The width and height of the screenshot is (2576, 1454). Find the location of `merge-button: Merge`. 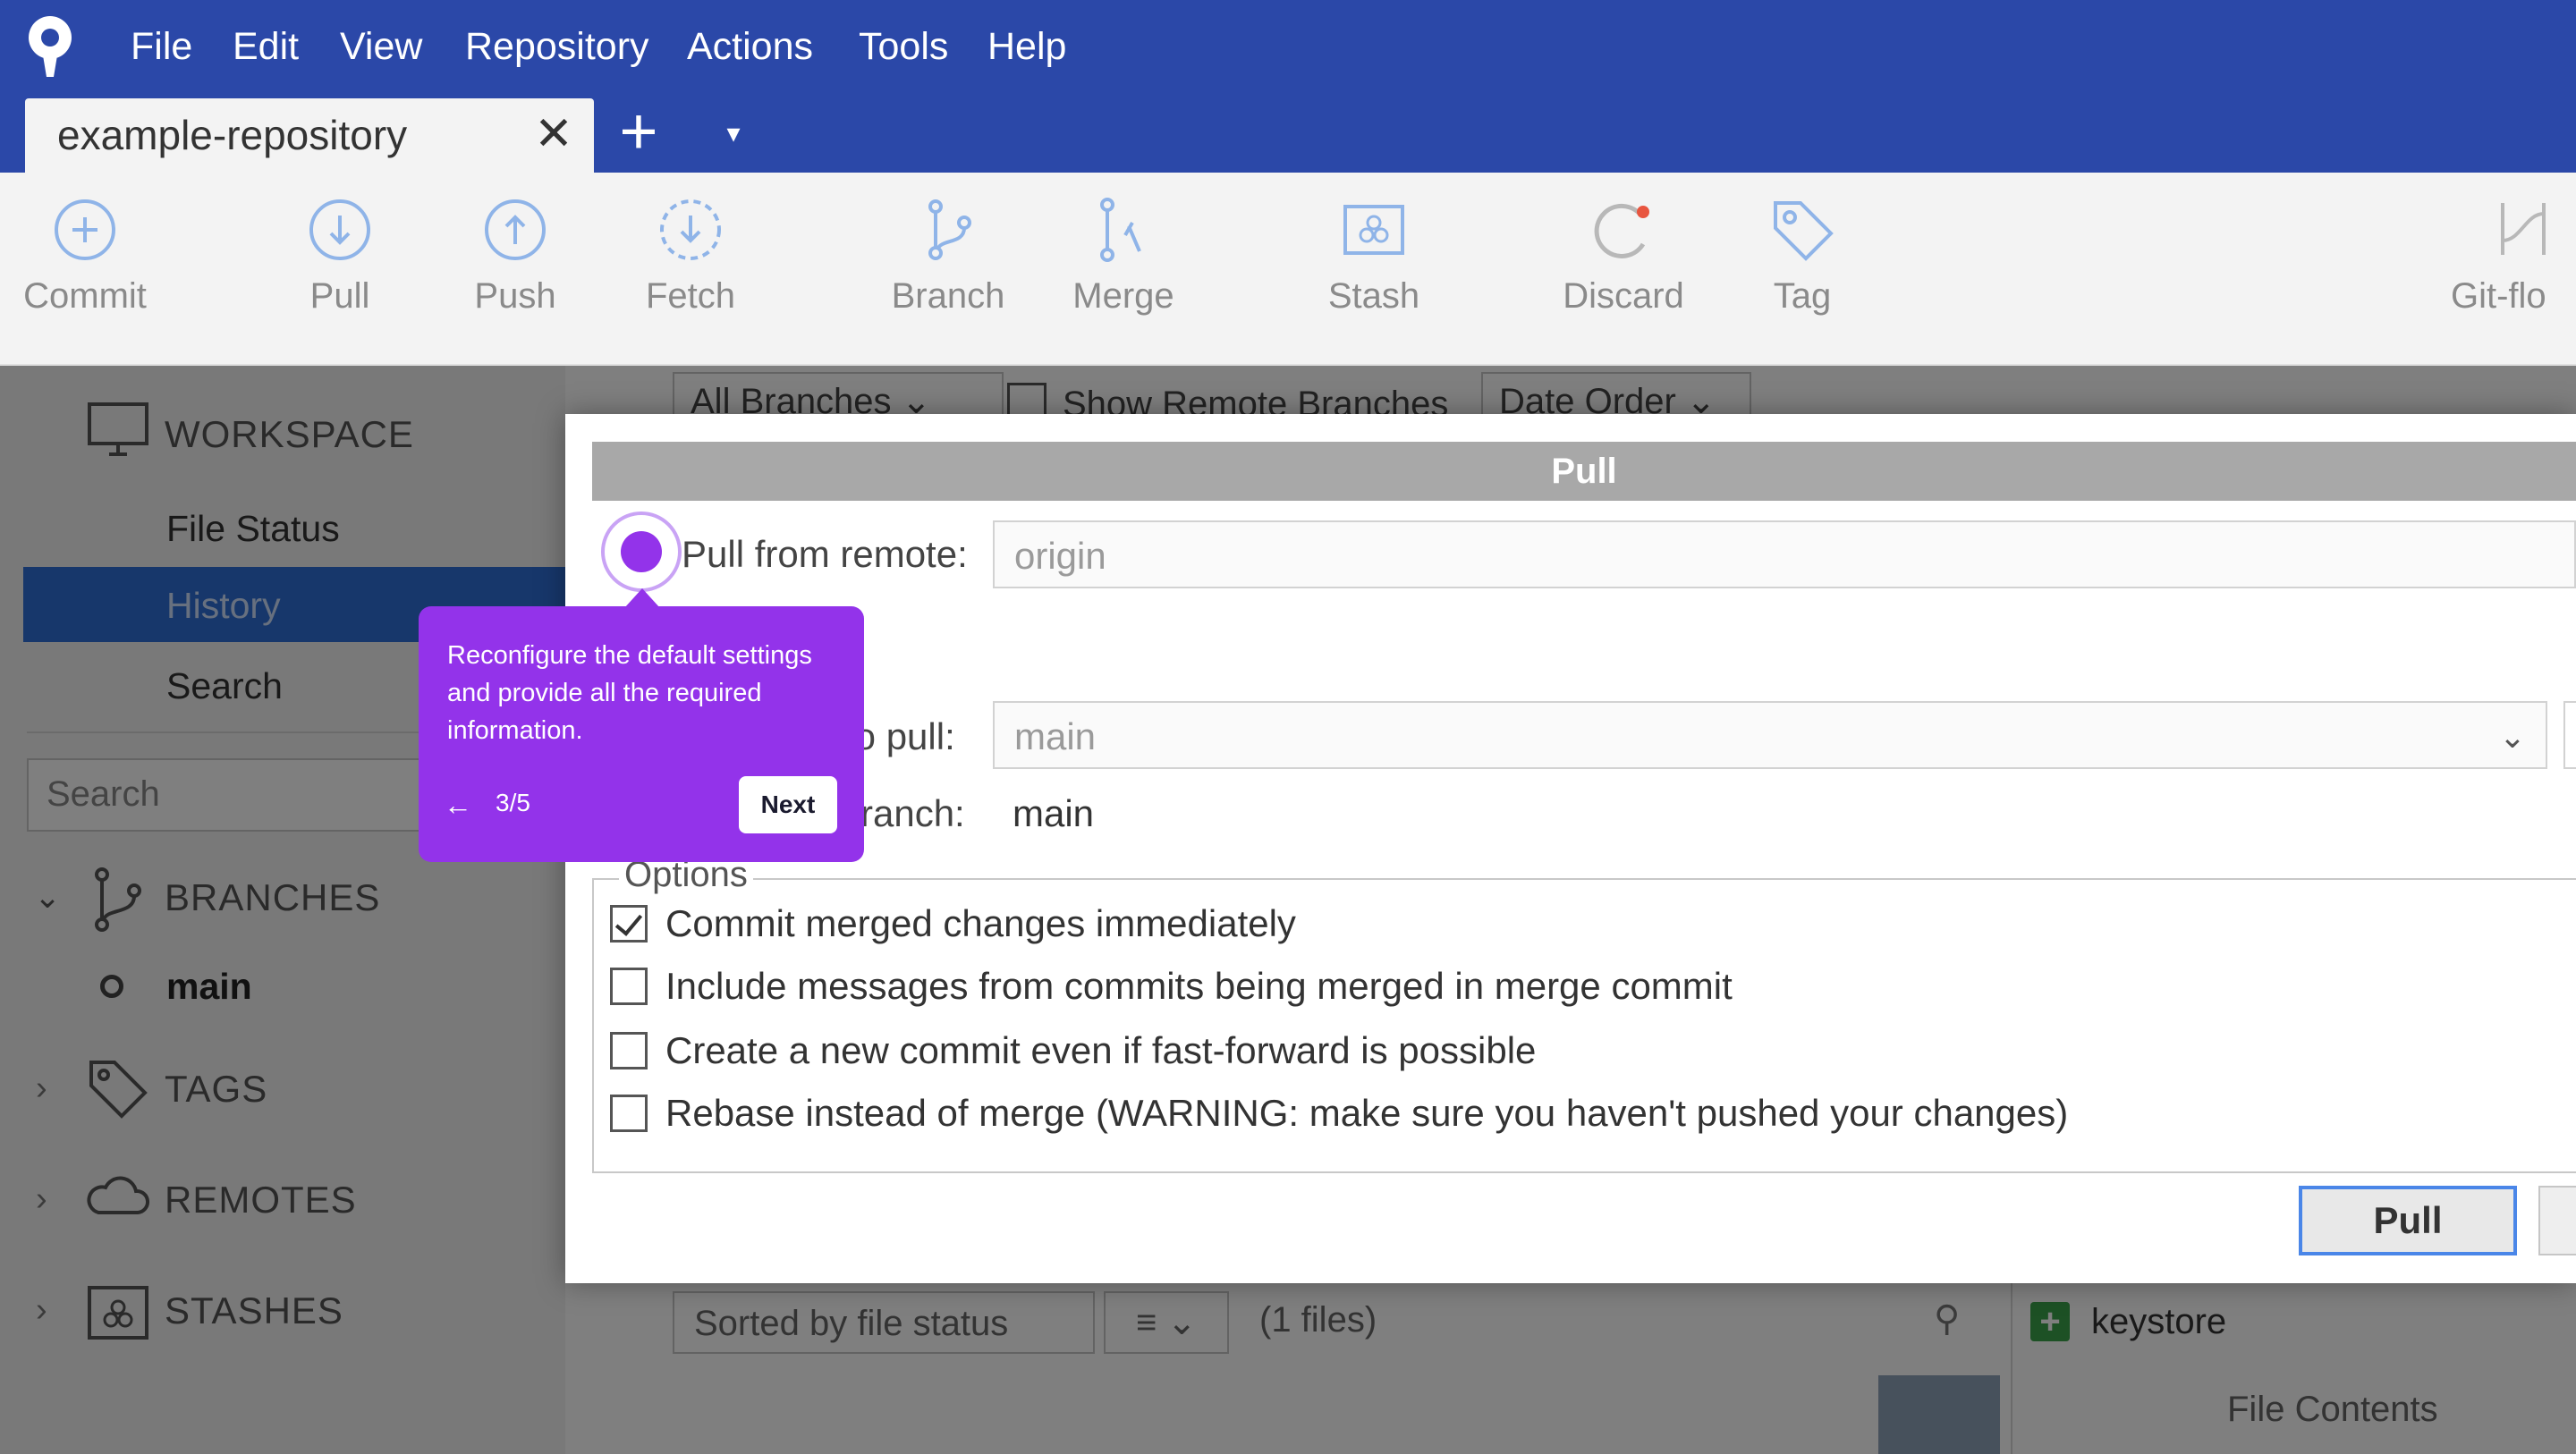

merge-button: Merge is located at coordinates (1123, 256).